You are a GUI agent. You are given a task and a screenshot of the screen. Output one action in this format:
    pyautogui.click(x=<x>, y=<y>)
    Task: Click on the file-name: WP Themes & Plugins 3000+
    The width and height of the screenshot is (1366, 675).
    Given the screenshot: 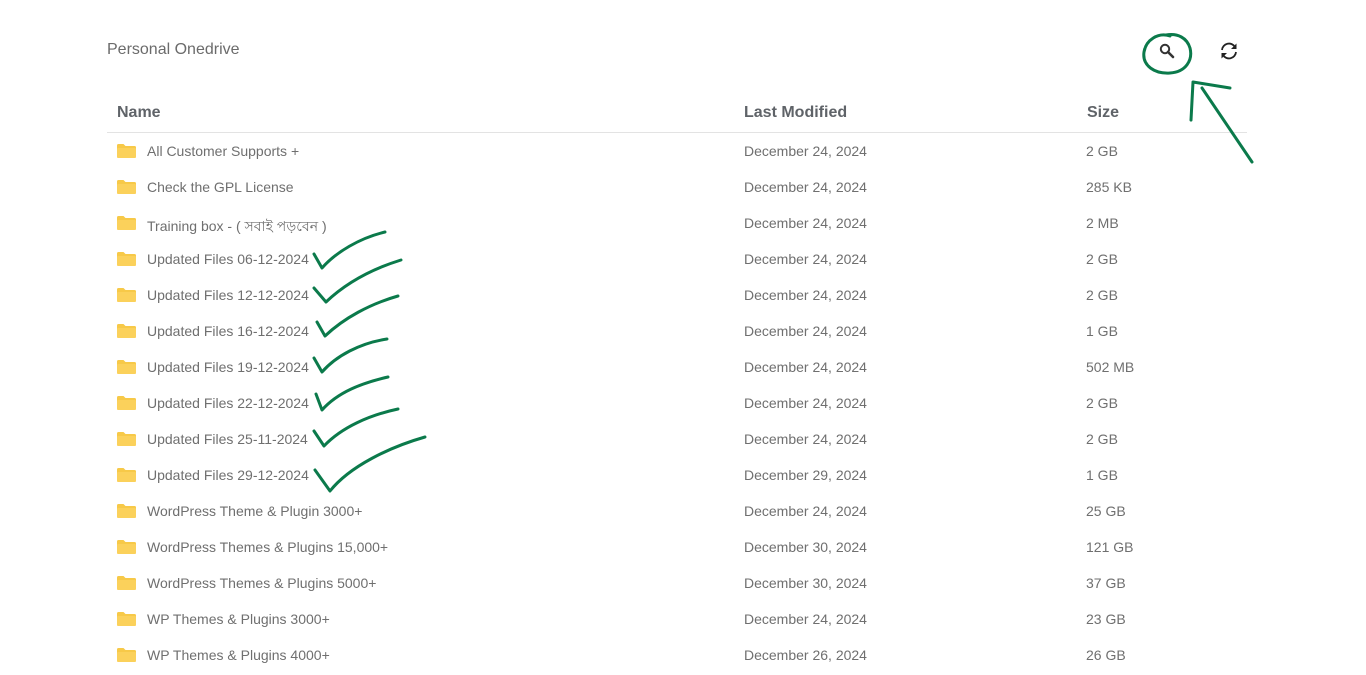 What is the action you would take?
    pyautogui.click(x=238, y=619)
    